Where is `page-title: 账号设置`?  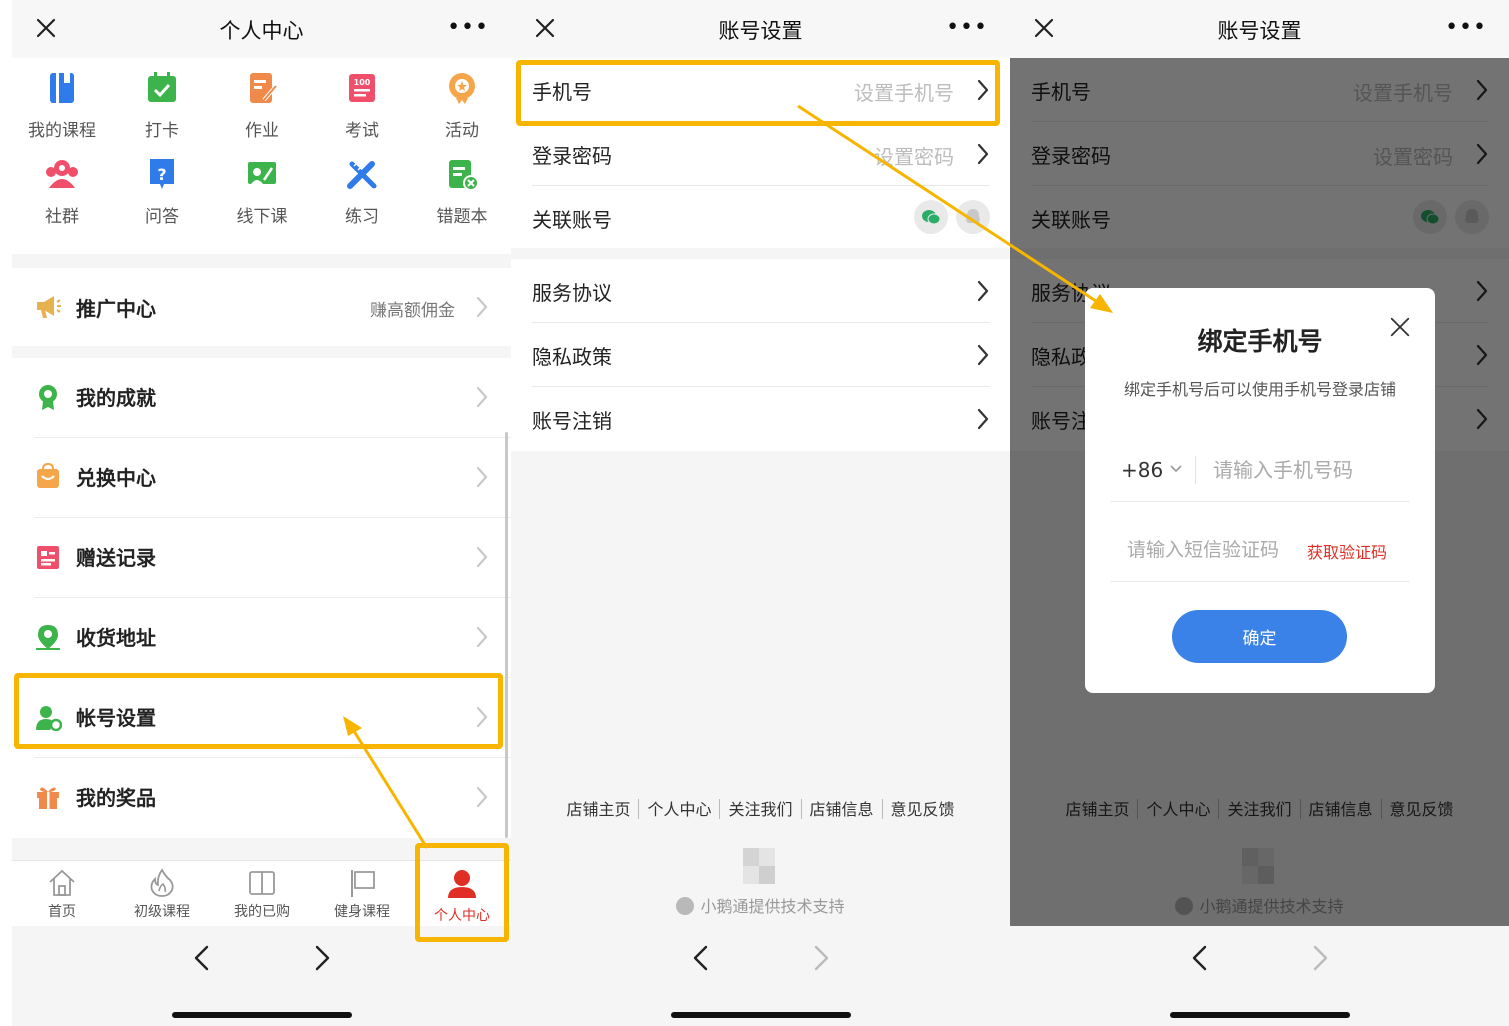
page-title: 账号设置 is located at coordinates (1259, 31).